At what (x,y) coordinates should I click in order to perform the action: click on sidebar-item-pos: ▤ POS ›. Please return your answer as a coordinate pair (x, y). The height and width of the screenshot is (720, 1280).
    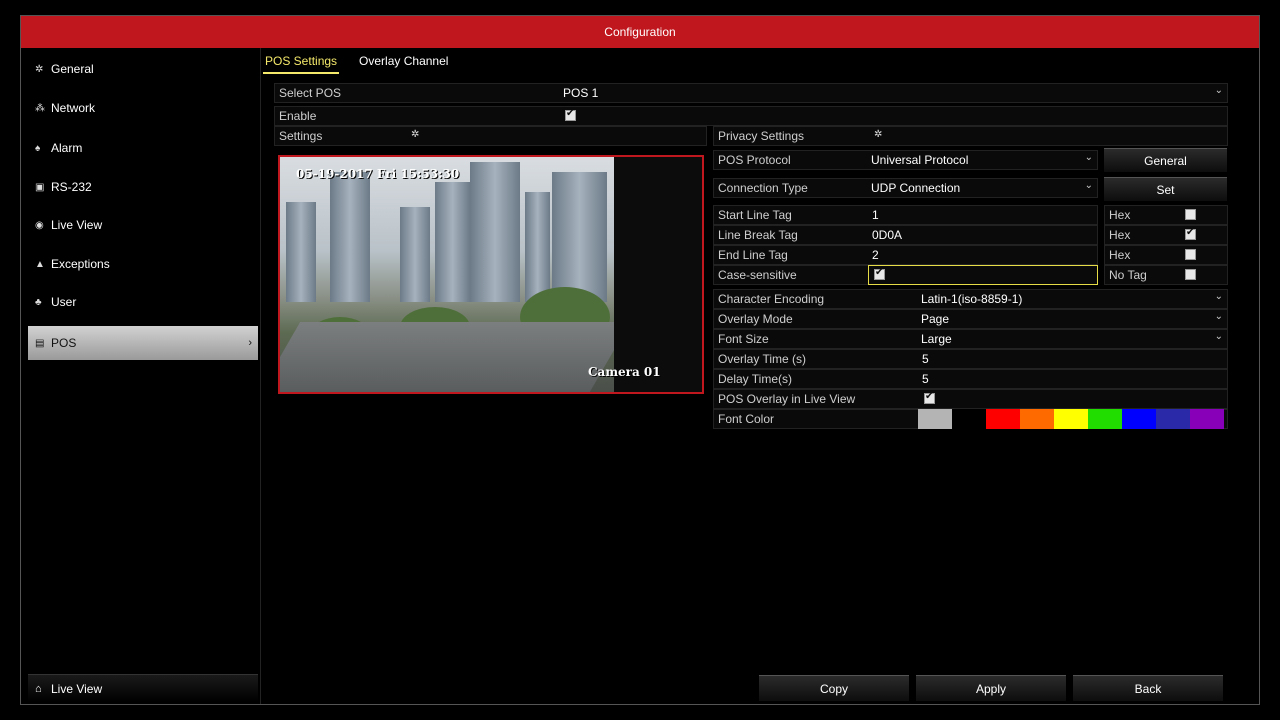
    Looking at the image, I should click on (143, 343).